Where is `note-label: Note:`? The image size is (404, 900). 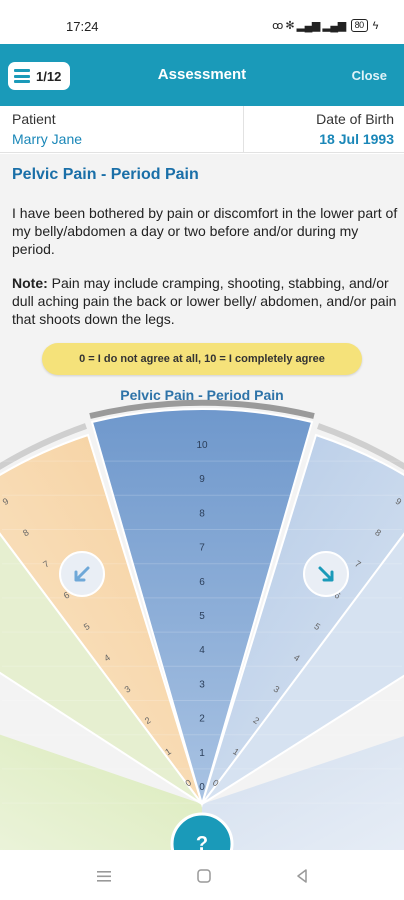 note-label: Note: is located at coordinates (30, 283).